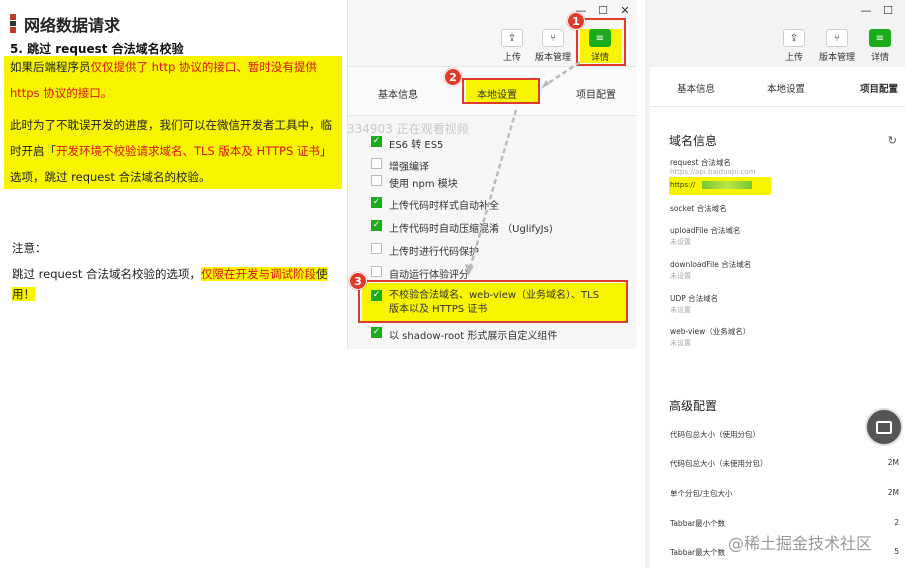 This screenshot has width=905, height=568. I want to click on details-button: ≡ 详情, so click(880, 46).